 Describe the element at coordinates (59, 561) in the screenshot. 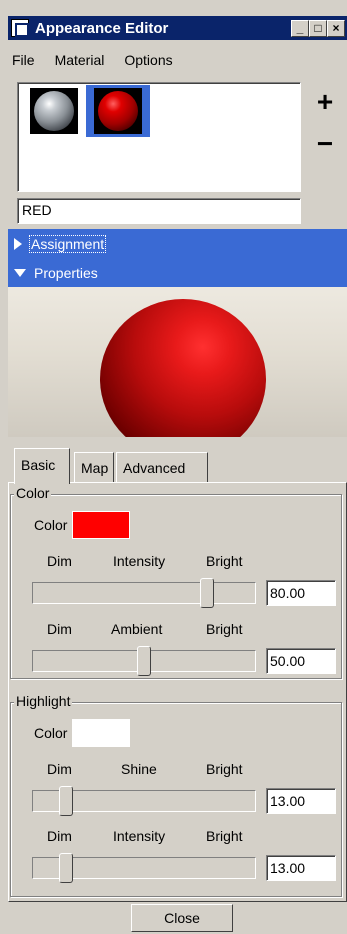

I see `intensity-dim-label: Dim` at that location.